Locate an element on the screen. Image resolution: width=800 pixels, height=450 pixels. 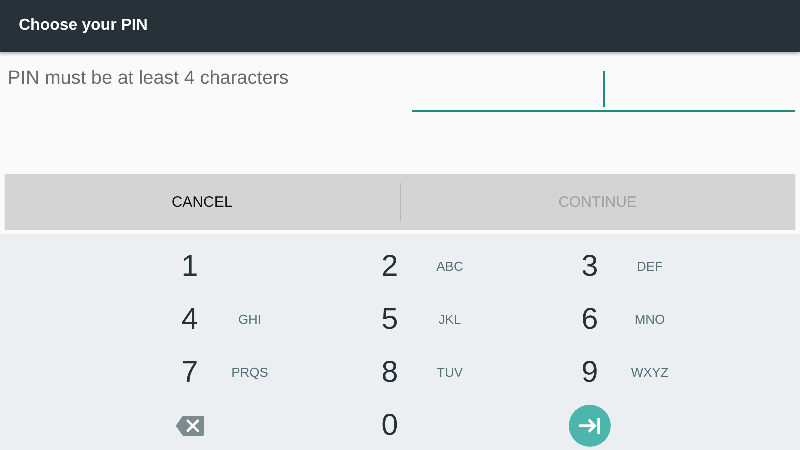
enter-button is located at coordinates (590, 426).